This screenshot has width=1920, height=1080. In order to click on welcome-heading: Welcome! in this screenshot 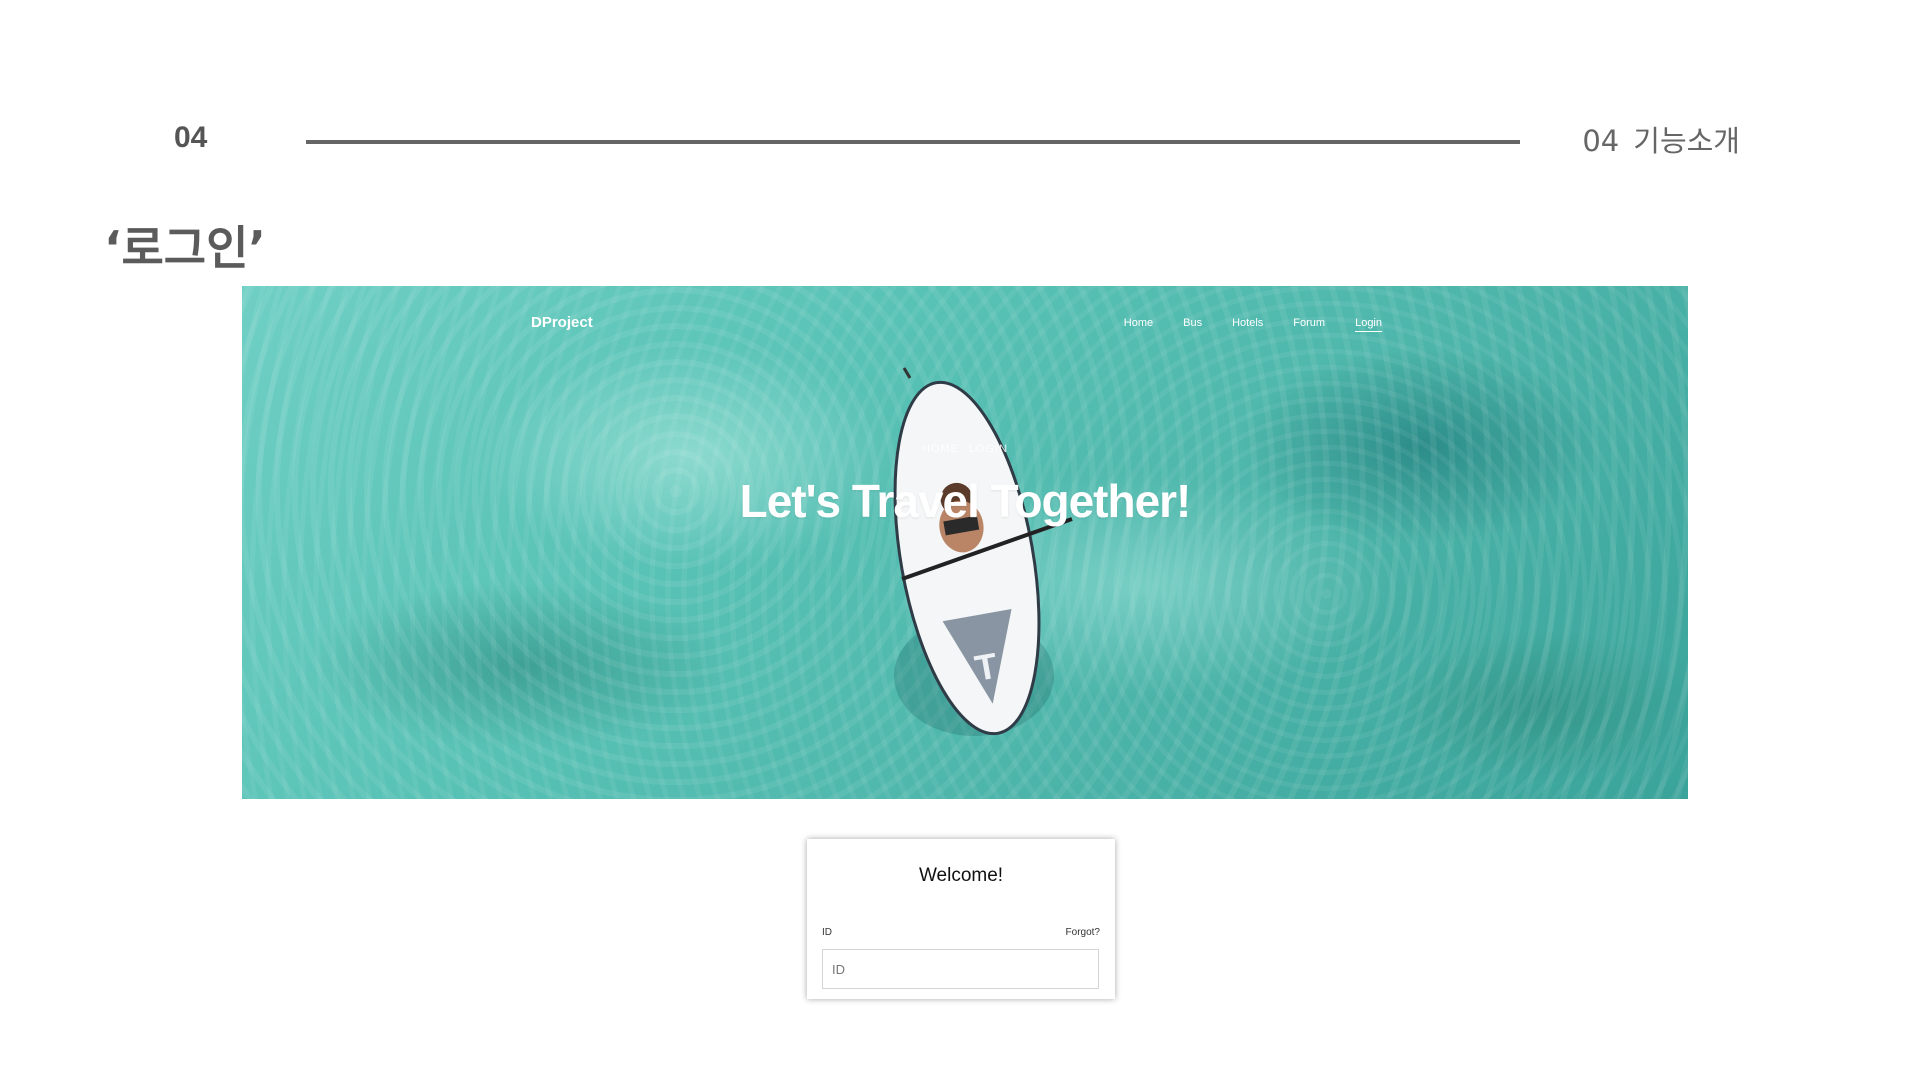, I will do `click(961, 875)`.